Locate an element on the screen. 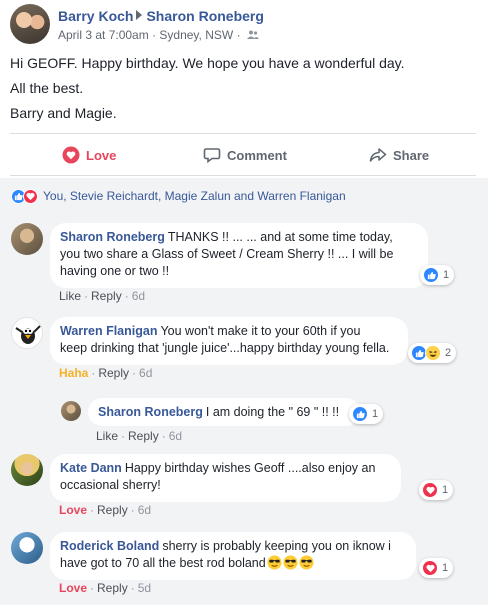 Image resolution: width=488 pixels, height=605 pixels. comment-button: Comment is located at coordinates (245, 155).